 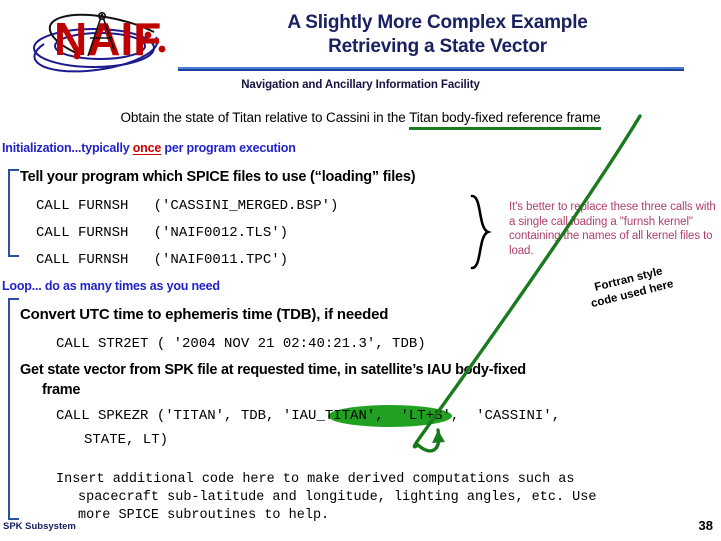 I want to click on get-state-heading-line-2: frame, so click(x=61, y=390).